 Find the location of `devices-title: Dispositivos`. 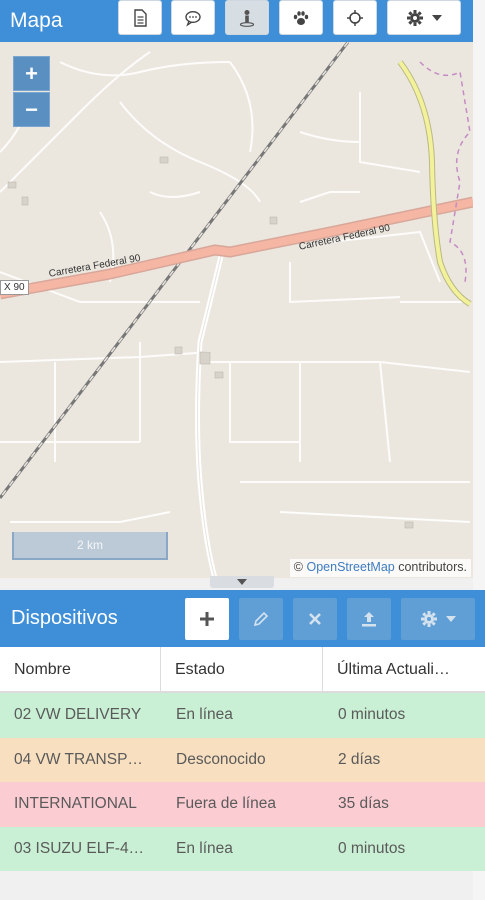

devices-title: Dispositivos is located at coordinates (64, 618).